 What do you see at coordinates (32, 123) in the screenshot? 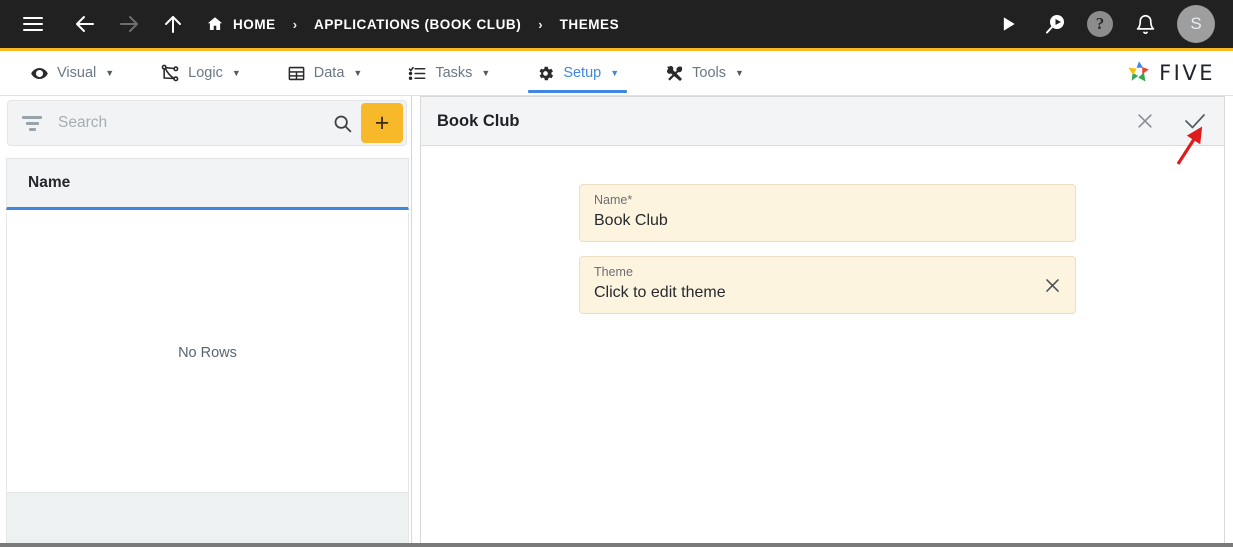
I see `filter-icon` at bounding box center [32, 123].